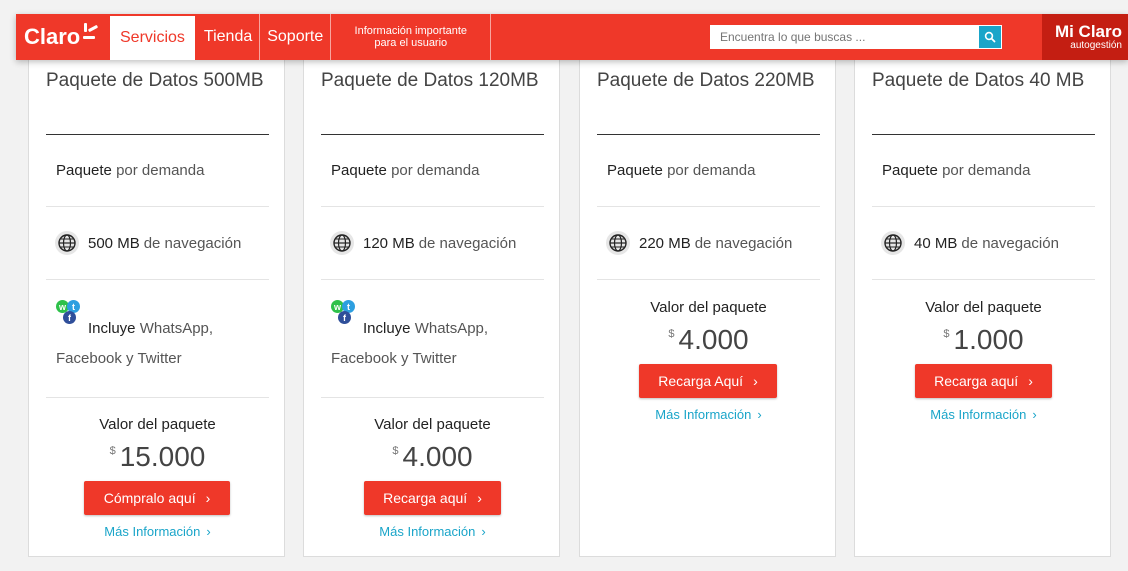  What do you see at coordinates (425, 498) in the screenshot?
I see `recharge-button-label: Recarga aquí` at bounding box center [425, 498].